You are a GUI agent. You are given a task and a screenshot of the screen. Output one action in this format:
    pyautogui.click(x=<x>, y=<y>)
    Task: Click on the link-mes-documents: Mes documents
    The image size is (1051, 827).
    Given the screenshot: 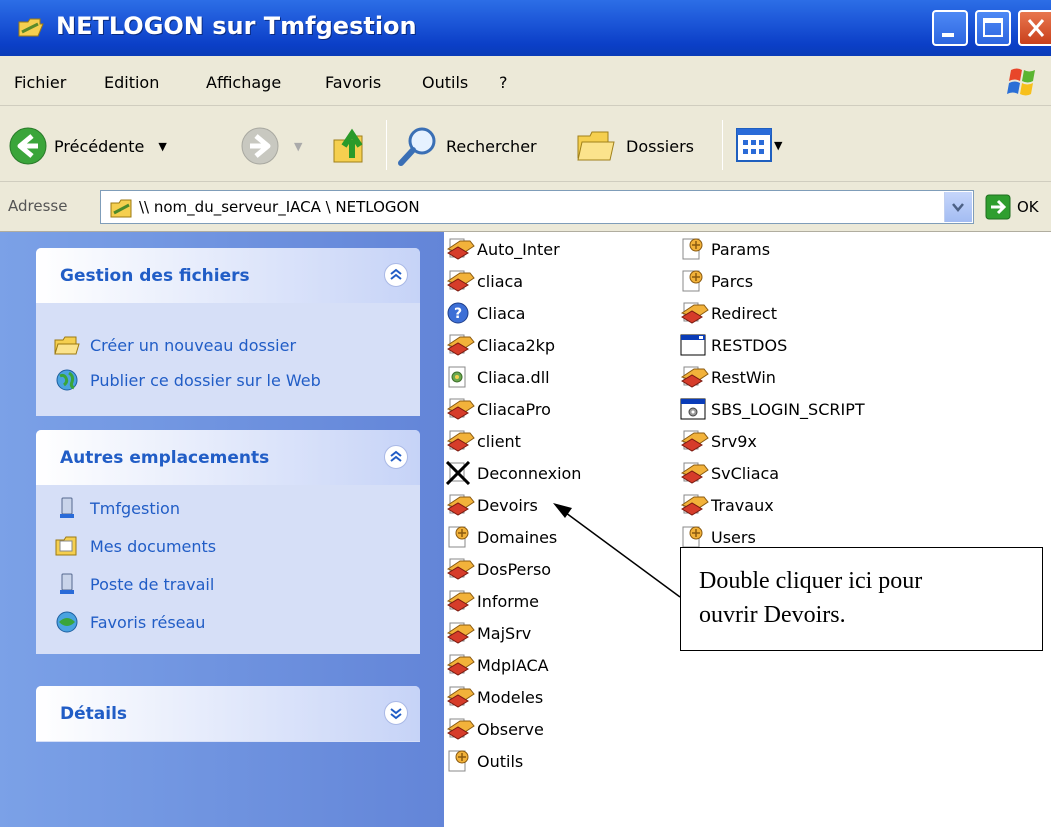 What is the action you would take?
    pyautogui.click(x=135, y=546)
    